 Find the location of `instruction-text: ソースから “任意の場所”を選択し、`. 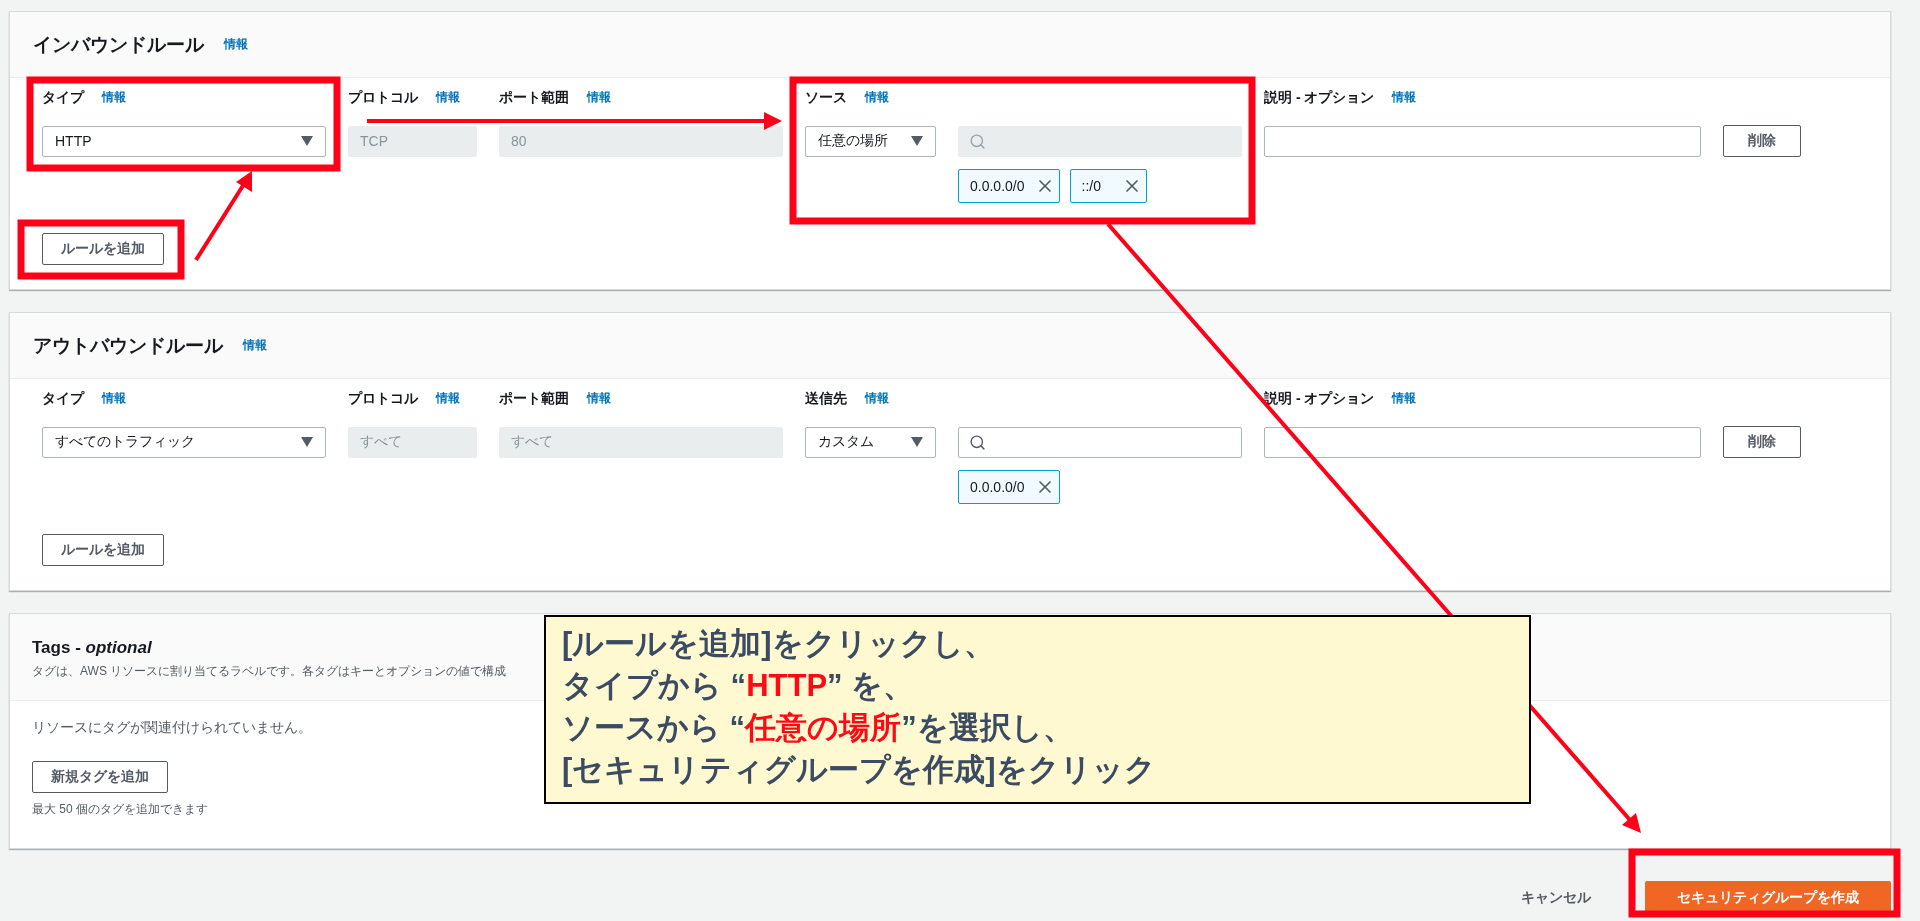

instruction-text: ソースから “任意の場所”を選択し、 is located at coordinates (818, 728).